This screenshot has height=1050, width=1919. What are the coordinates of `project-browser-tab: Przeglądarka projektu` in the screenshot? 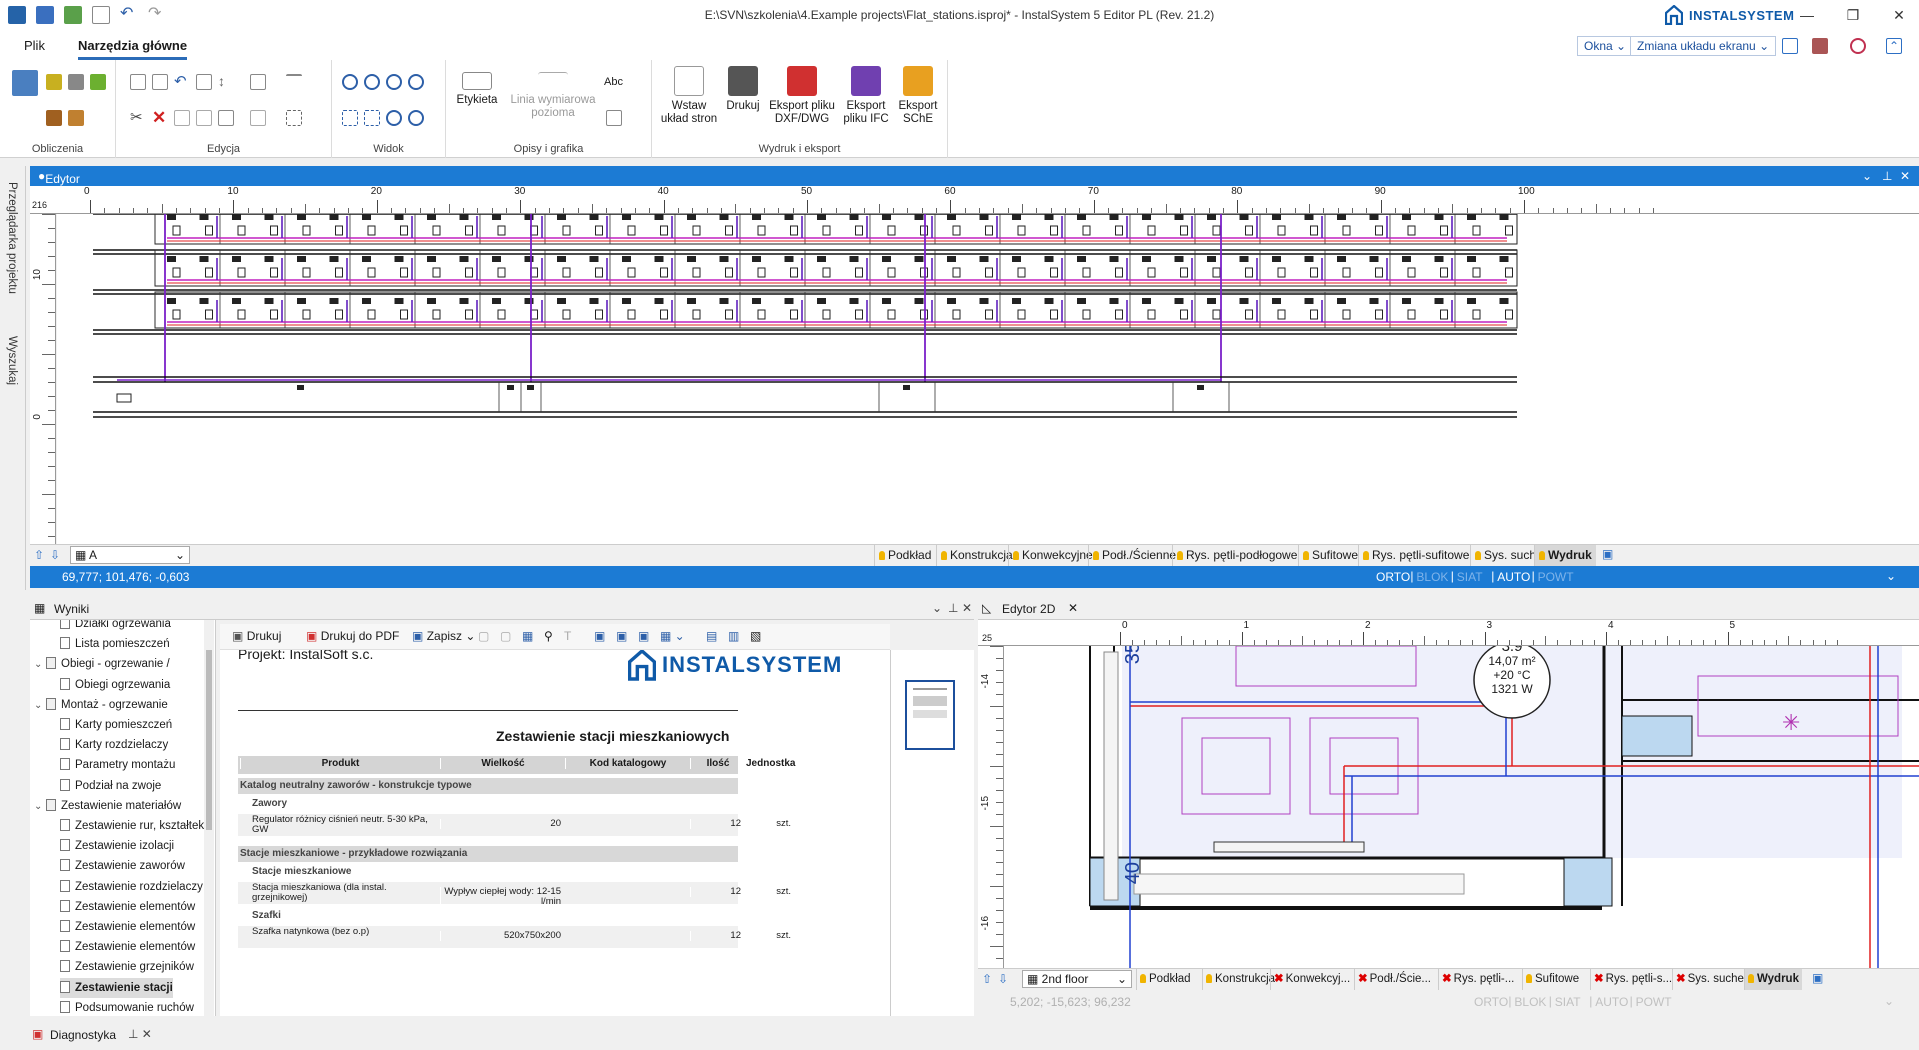 It's located at (12, 238).